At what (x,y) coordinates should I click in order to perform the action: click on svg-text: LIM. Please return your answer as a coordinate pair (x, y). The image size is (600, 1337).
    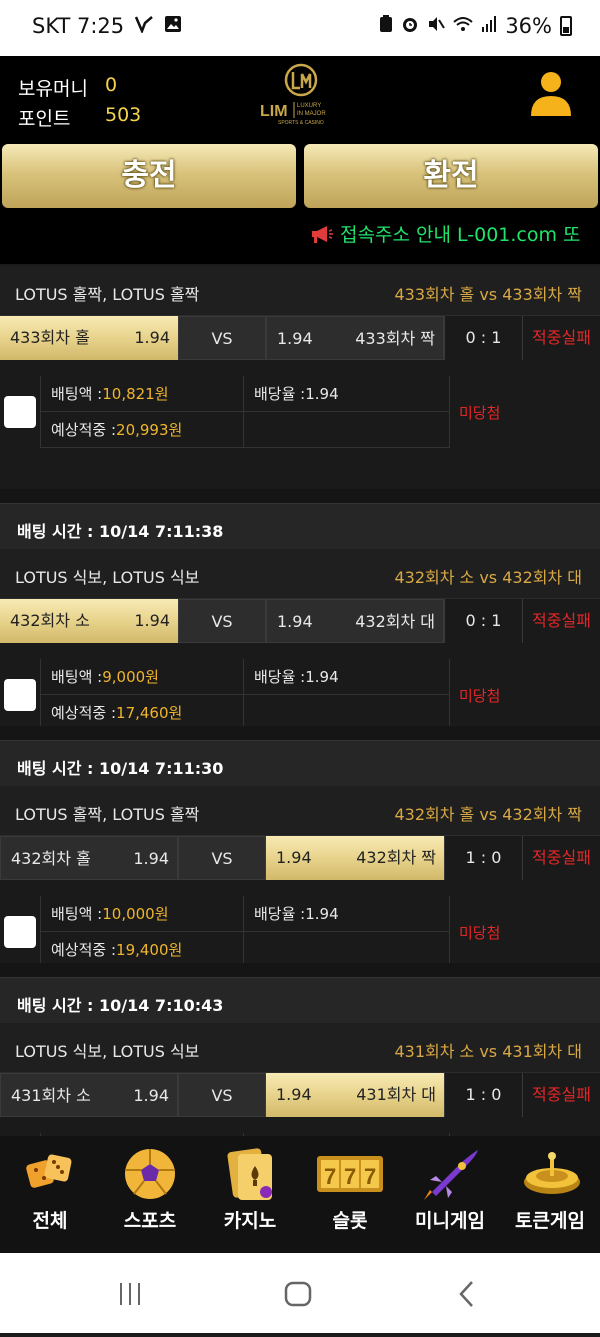
    Looking at the image, I should click on (274, 111).